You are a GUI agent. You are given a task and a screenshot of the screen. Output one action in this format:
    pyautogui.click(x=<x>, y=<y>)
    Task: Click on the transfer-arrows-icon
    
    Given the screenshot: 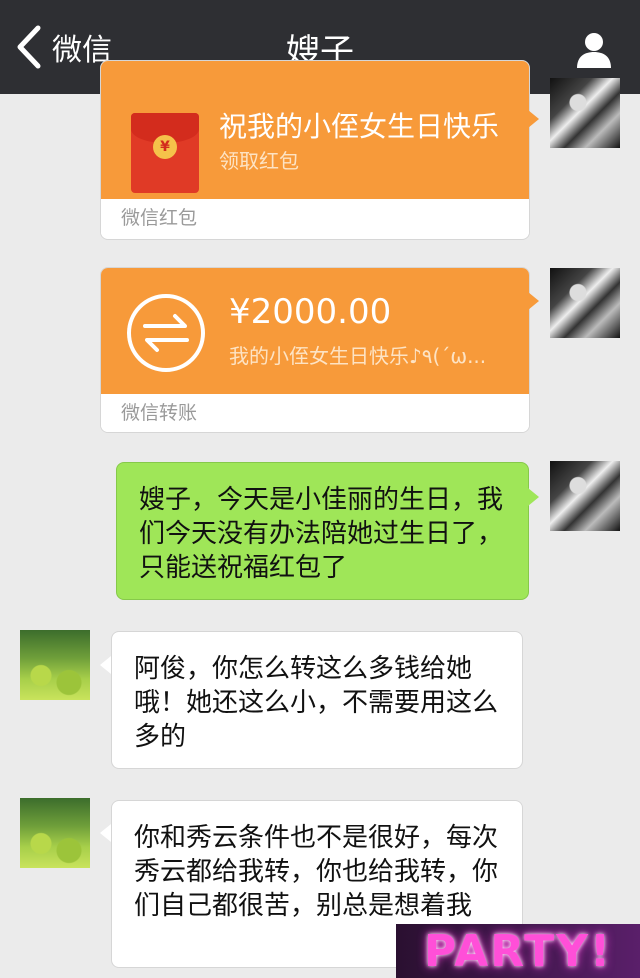 What is the action you would take?
    pyautogui.click(x=166, y=333)
    